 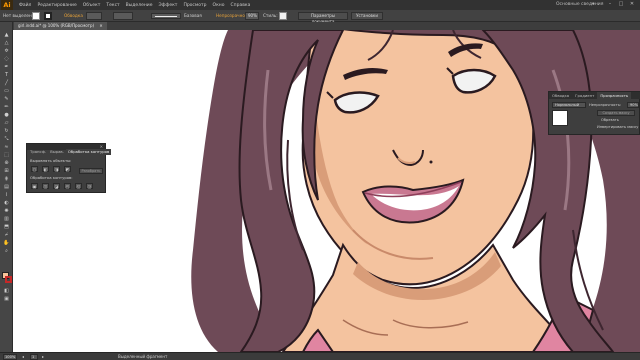 What do you see at coordinates (579, 4) in the screenshot?
I see `workspace-switcher: Основные сведения` at bounding box center [579, 4].